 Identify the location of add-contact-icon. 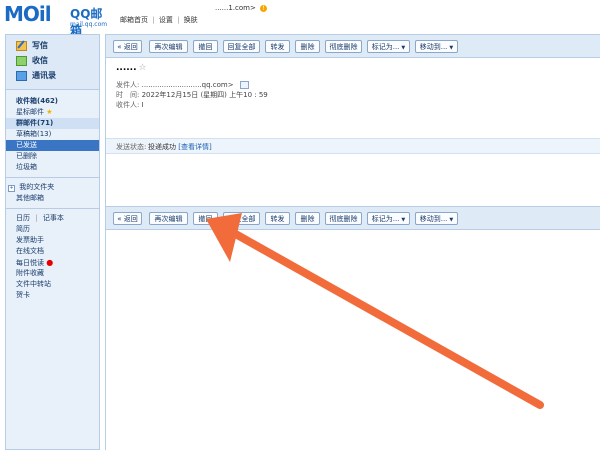
(244, 85).